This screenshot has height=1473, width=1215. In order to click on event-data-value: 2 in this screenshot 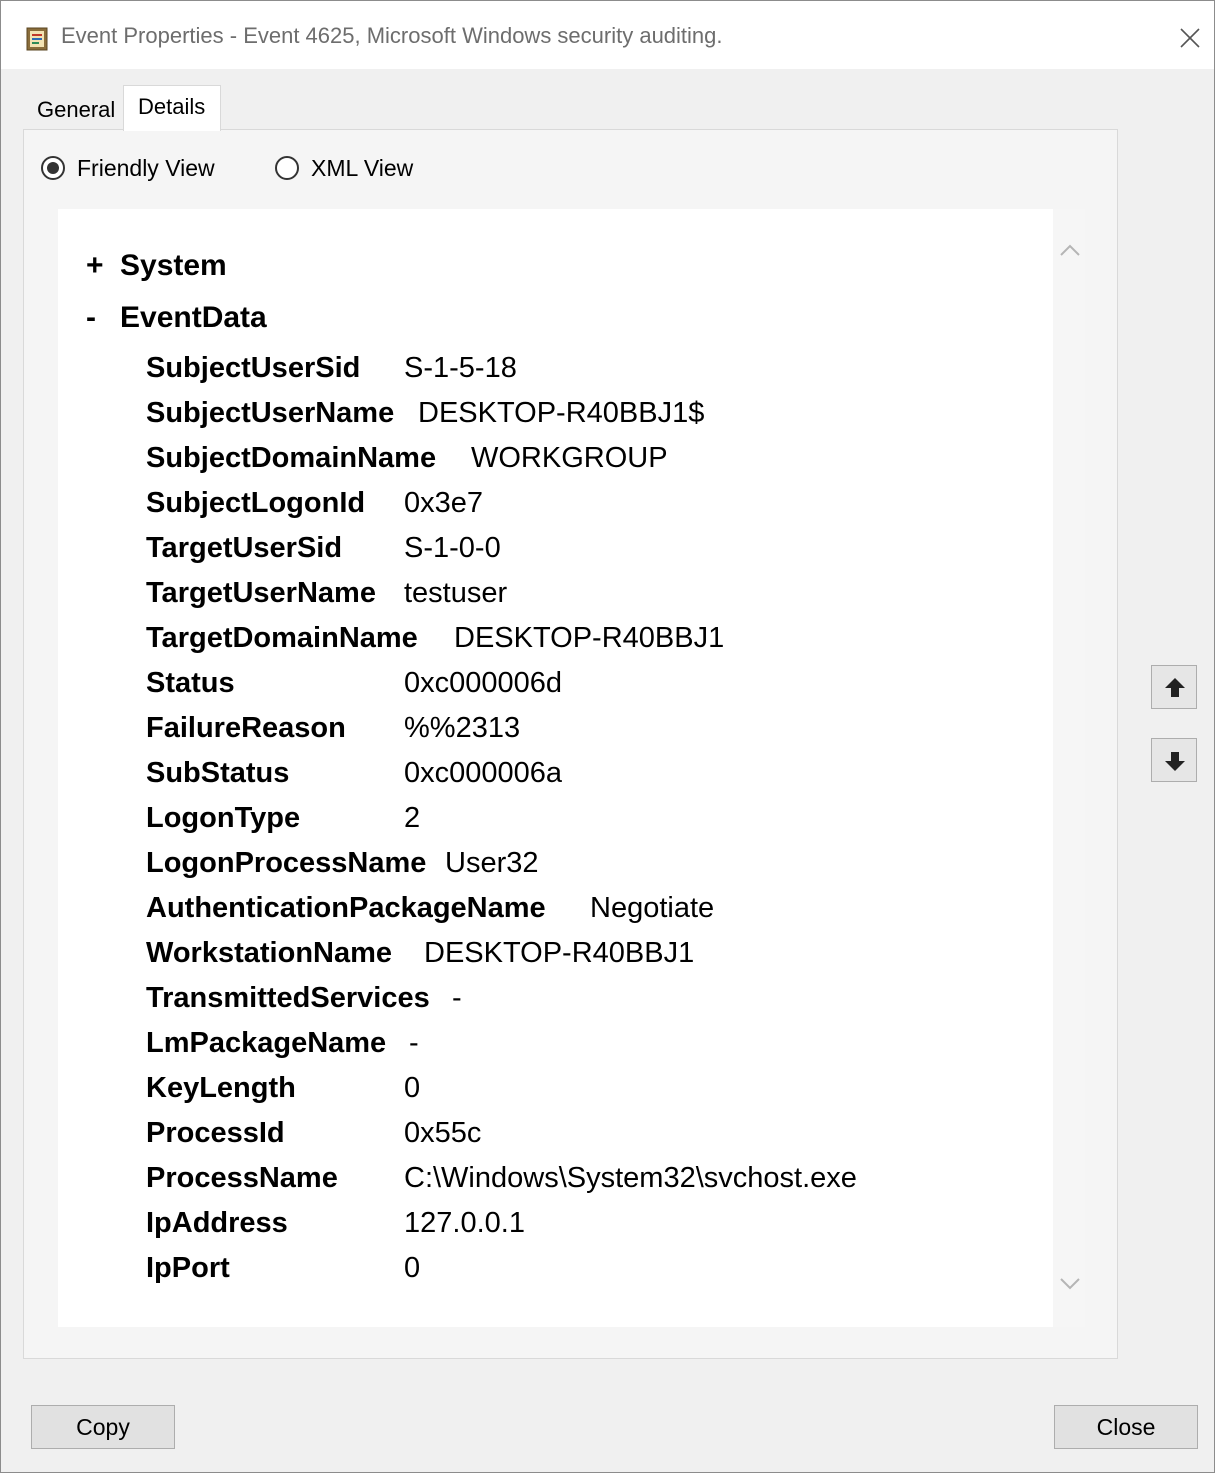, I will do `click(412, 818)`.